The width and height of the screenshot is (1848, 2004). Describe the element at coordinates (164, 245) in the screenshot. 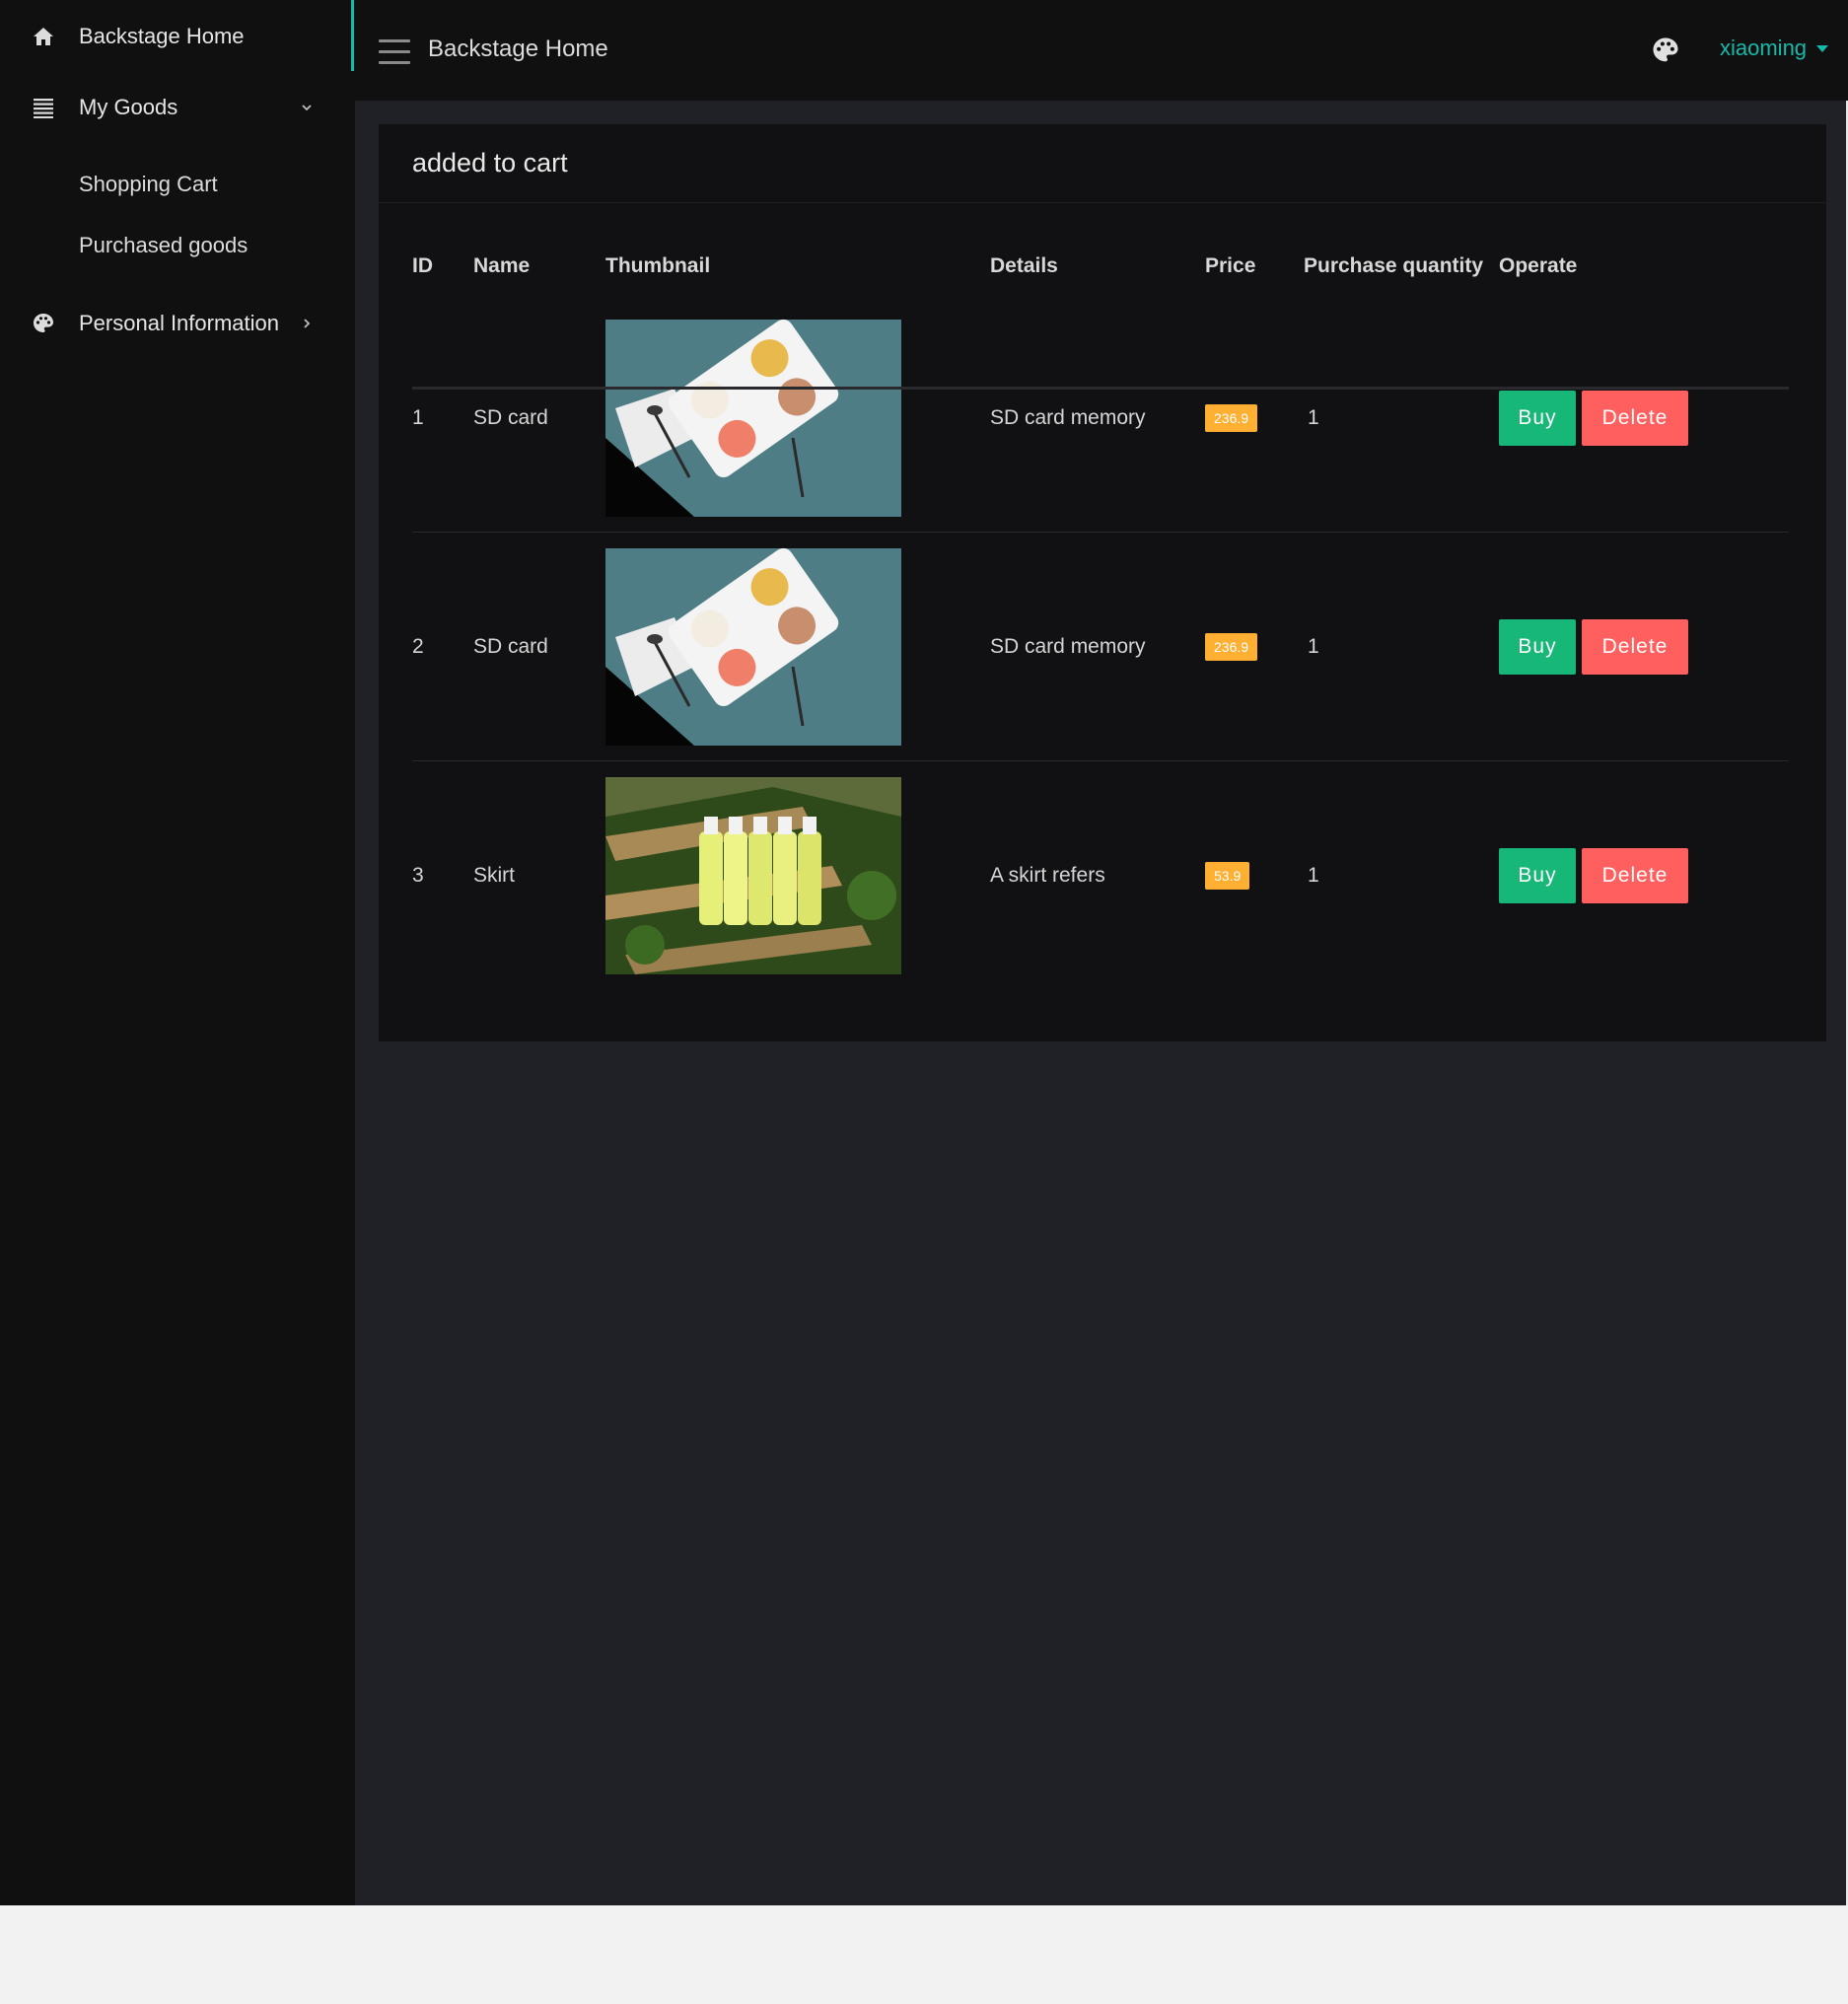

I see `sidebar-item-label: Purchased goods` at that location.